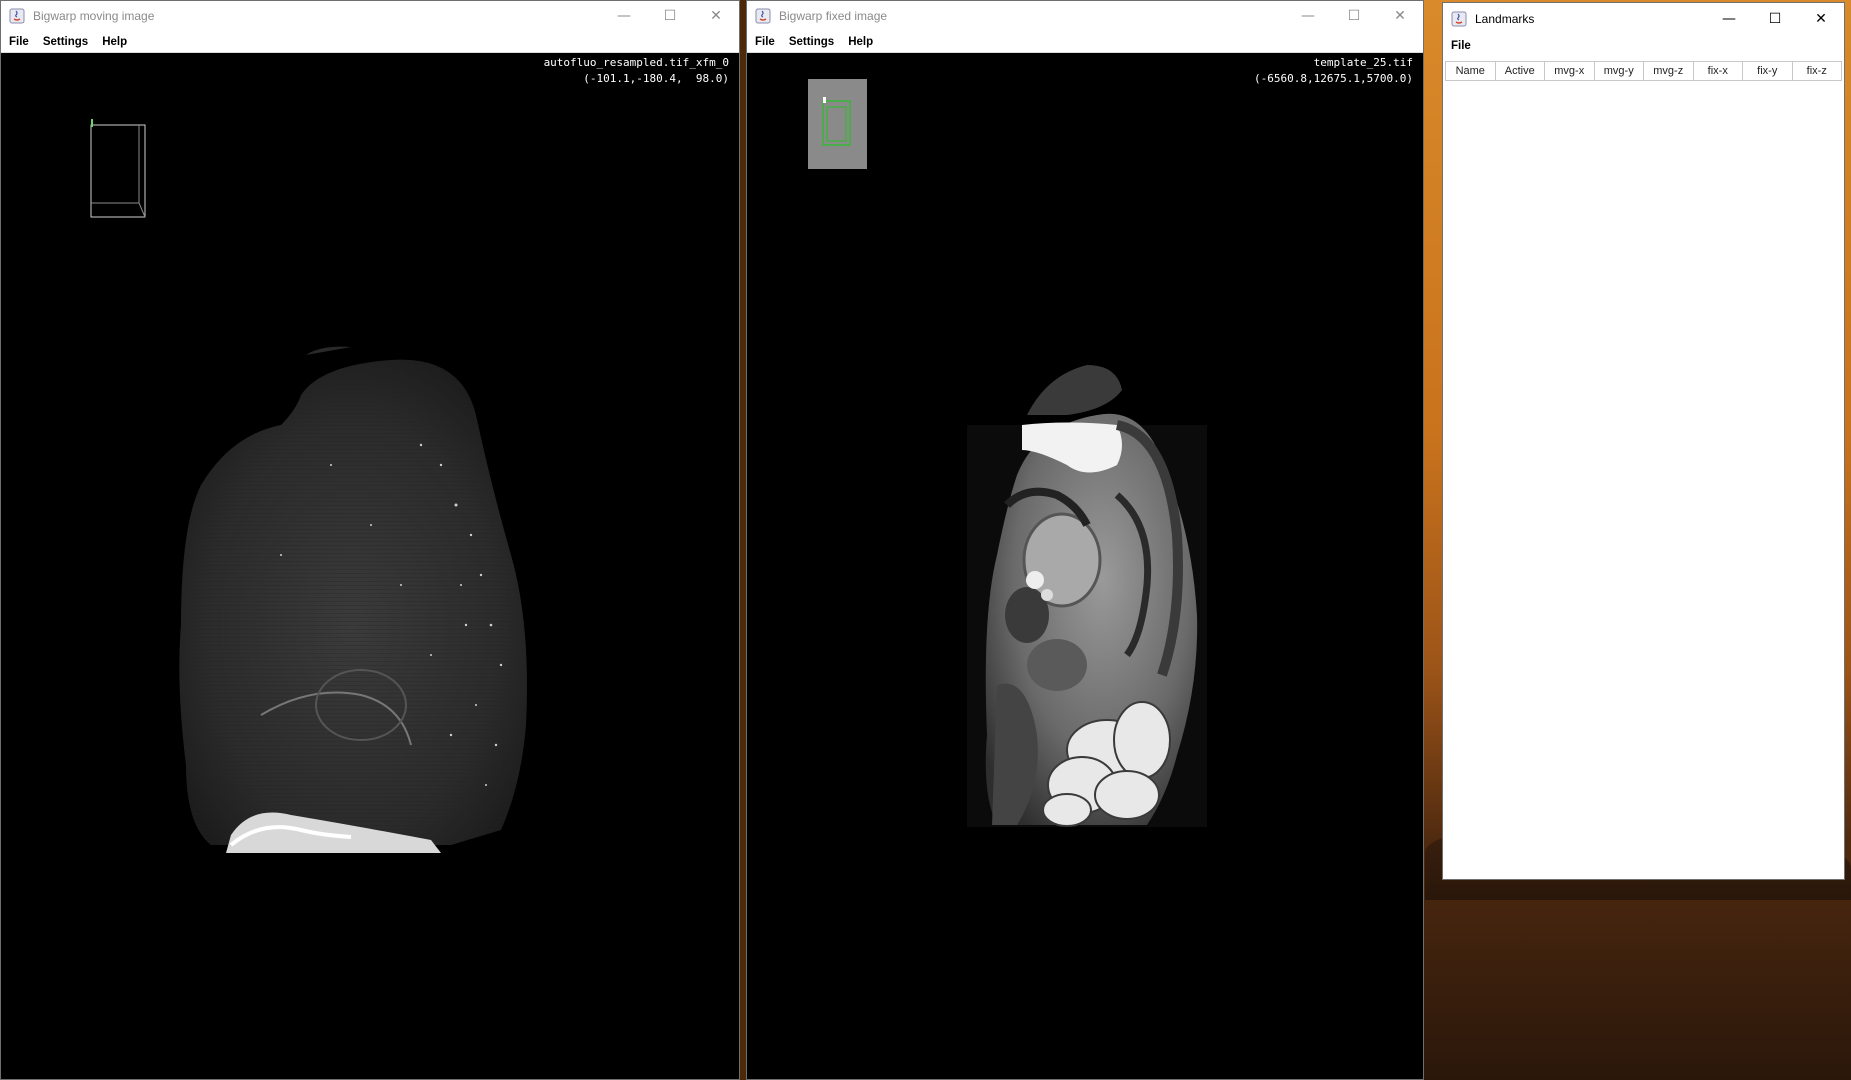 The height and width of the screenshot is (1080, 1851). Describe the element at coordinates (1505, 19) in the screenshot. I see `window-title: Landmarks` at that location.